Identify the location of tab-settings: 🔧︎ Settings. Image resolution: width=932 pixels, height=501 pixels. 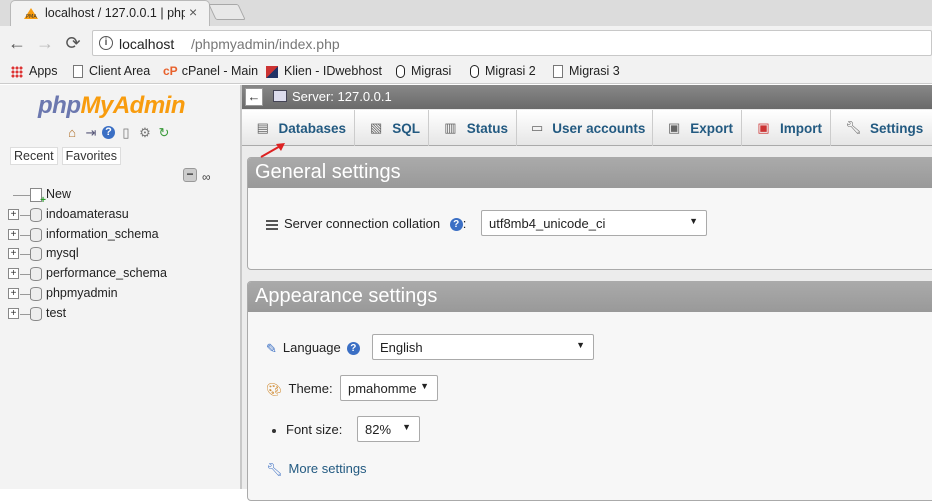
(881, 128).